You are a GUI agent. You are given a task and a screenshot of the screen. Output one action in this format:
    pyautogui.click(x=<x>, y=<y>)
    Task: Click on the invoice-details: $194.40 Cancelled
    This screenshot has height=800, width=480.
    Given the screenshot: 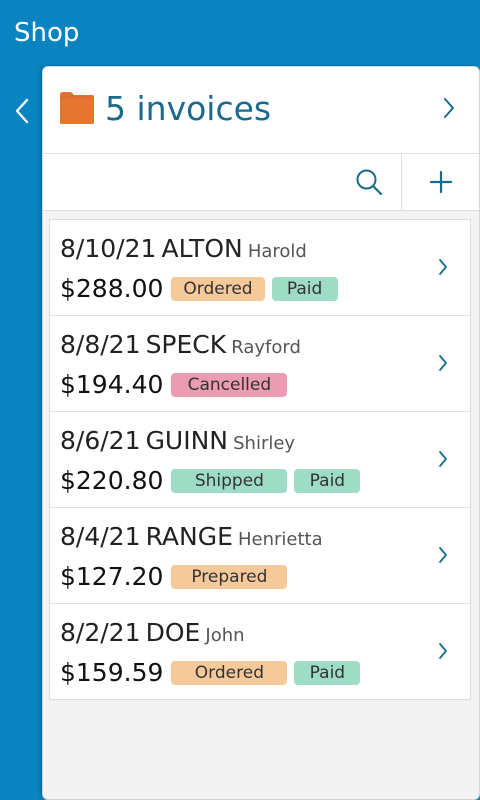 What is the action you would take?
    pyautogui.click(x=177, y=384)
    